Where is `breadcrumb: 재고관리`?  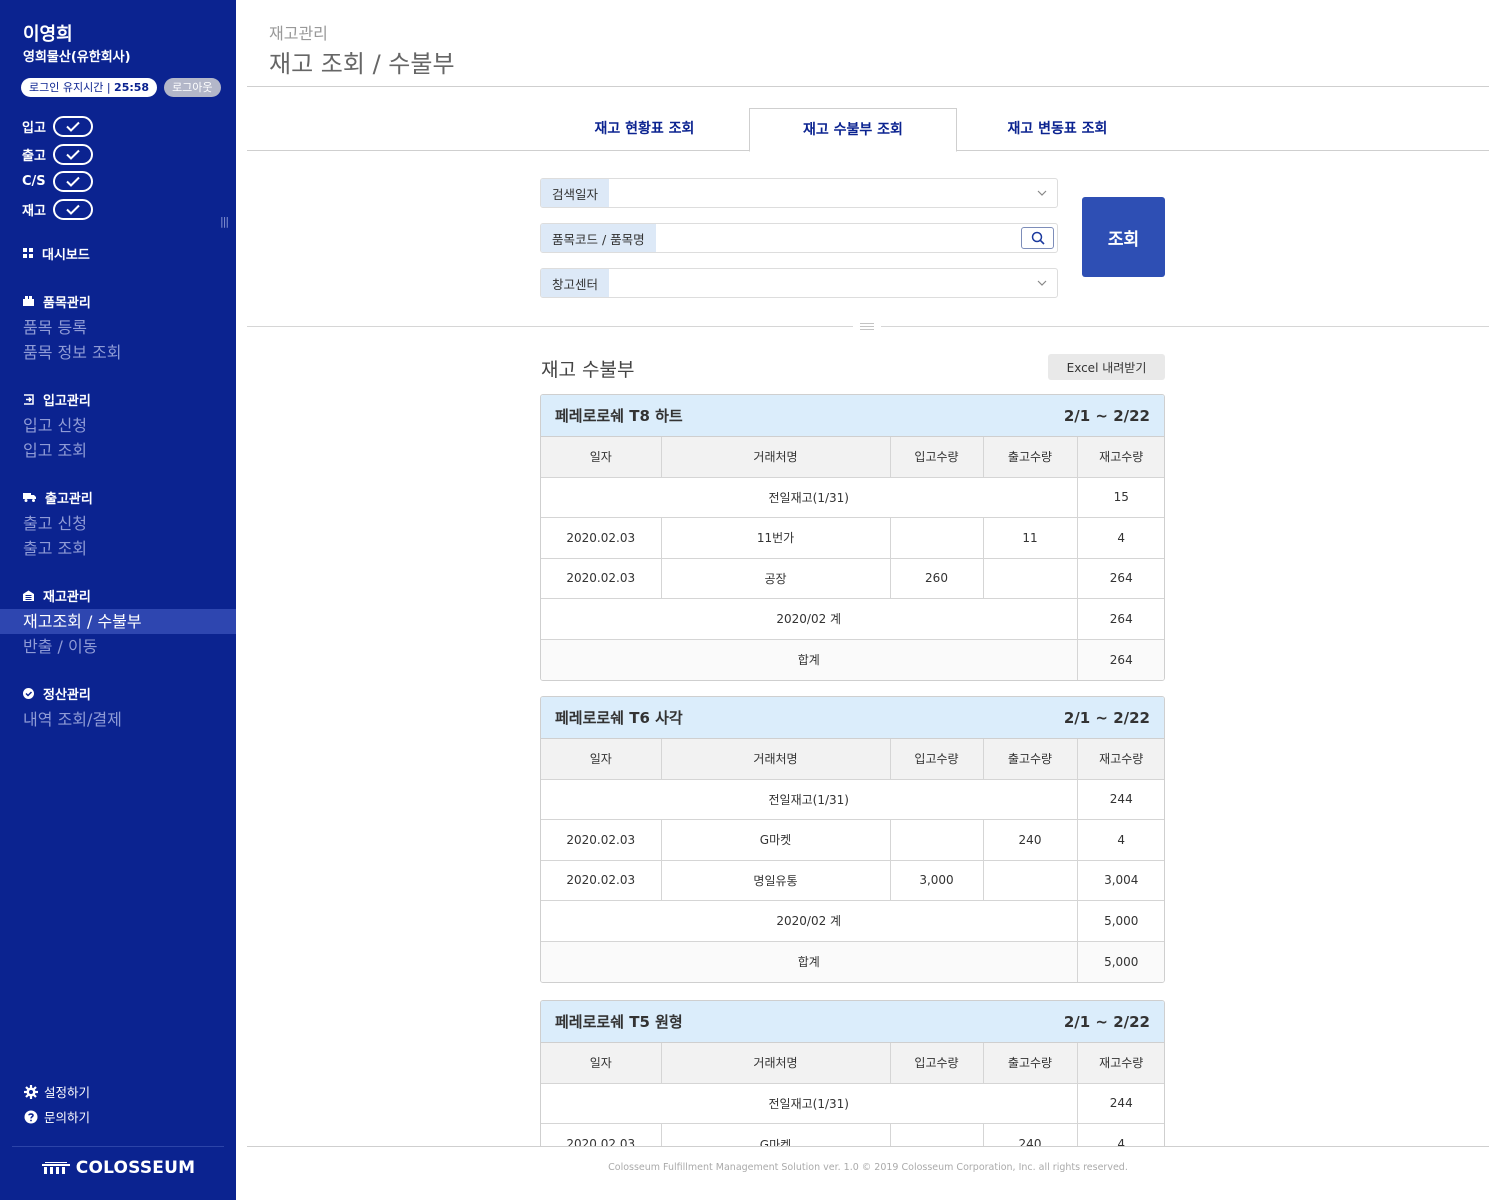
breadcrumb: 재고관리 is located at coordinates (298, 33).